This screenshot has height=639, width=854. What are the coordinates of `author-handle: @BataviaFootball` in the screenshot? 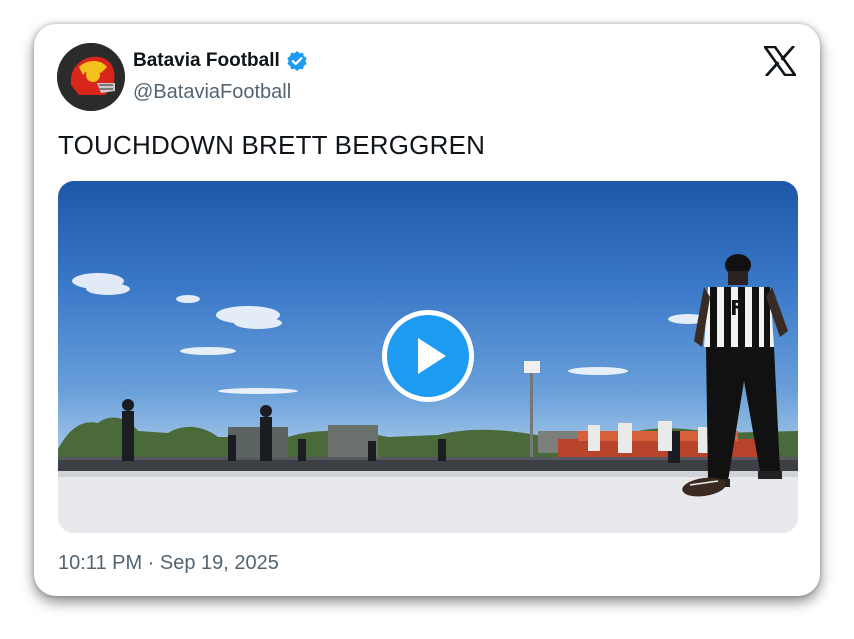 It's located at (212, 92).